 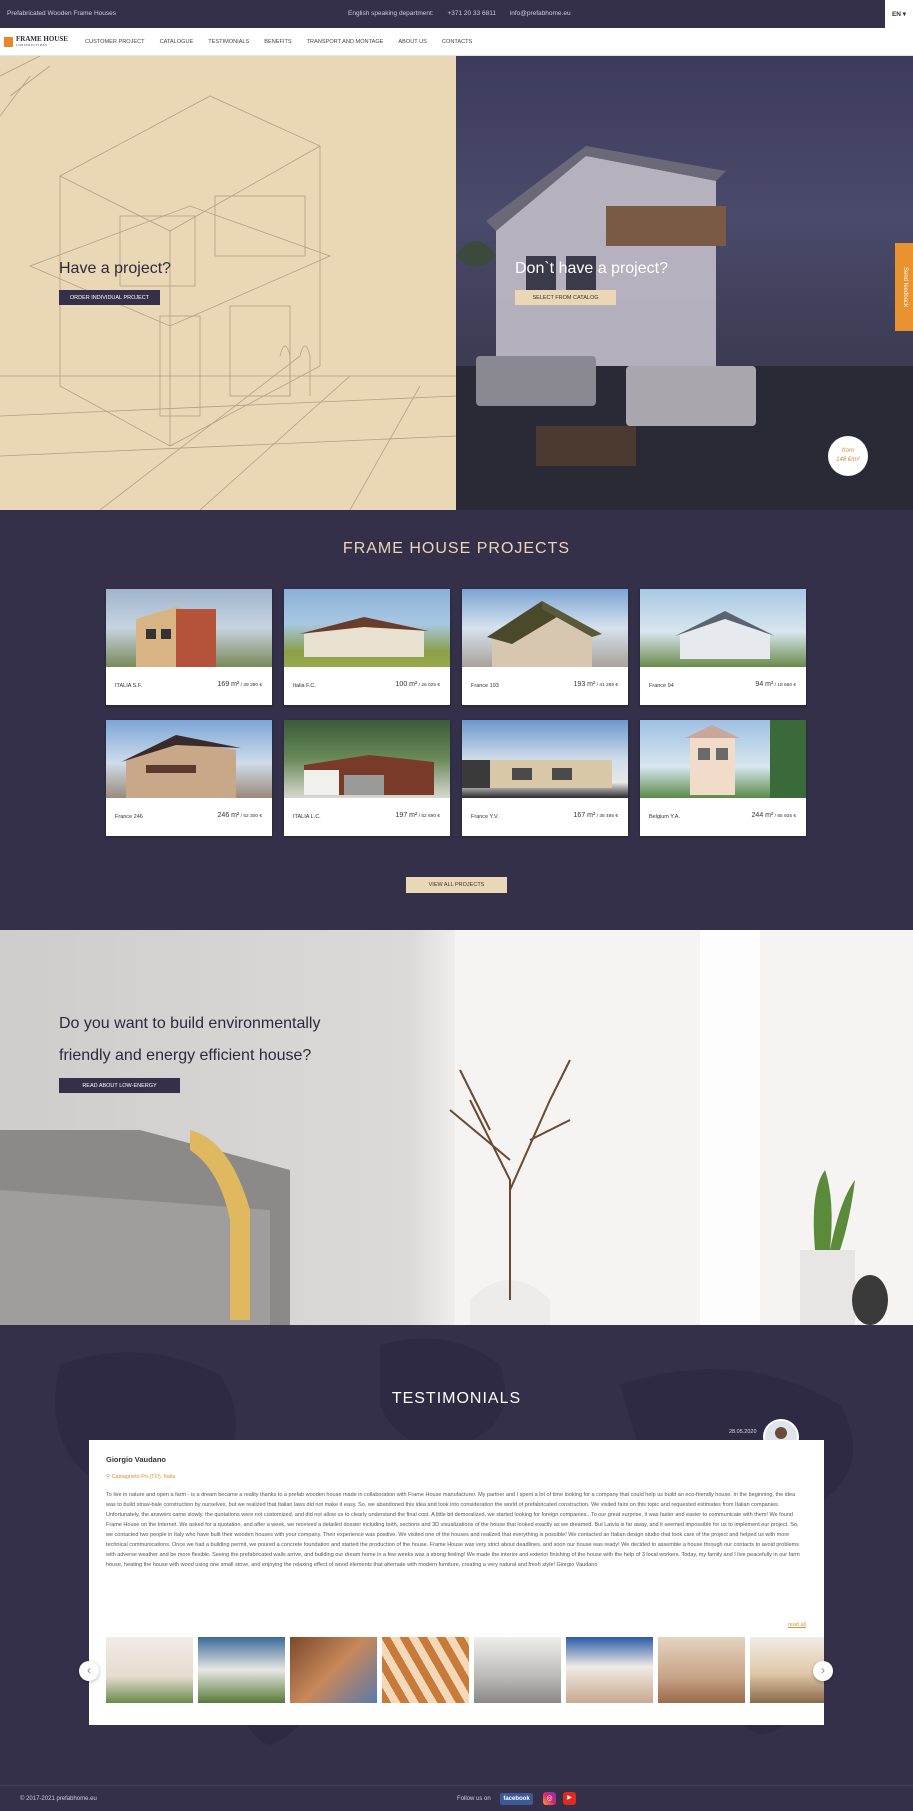 I want to click on phone-link: +371 20 33 6811, so click(x=471, y=13).